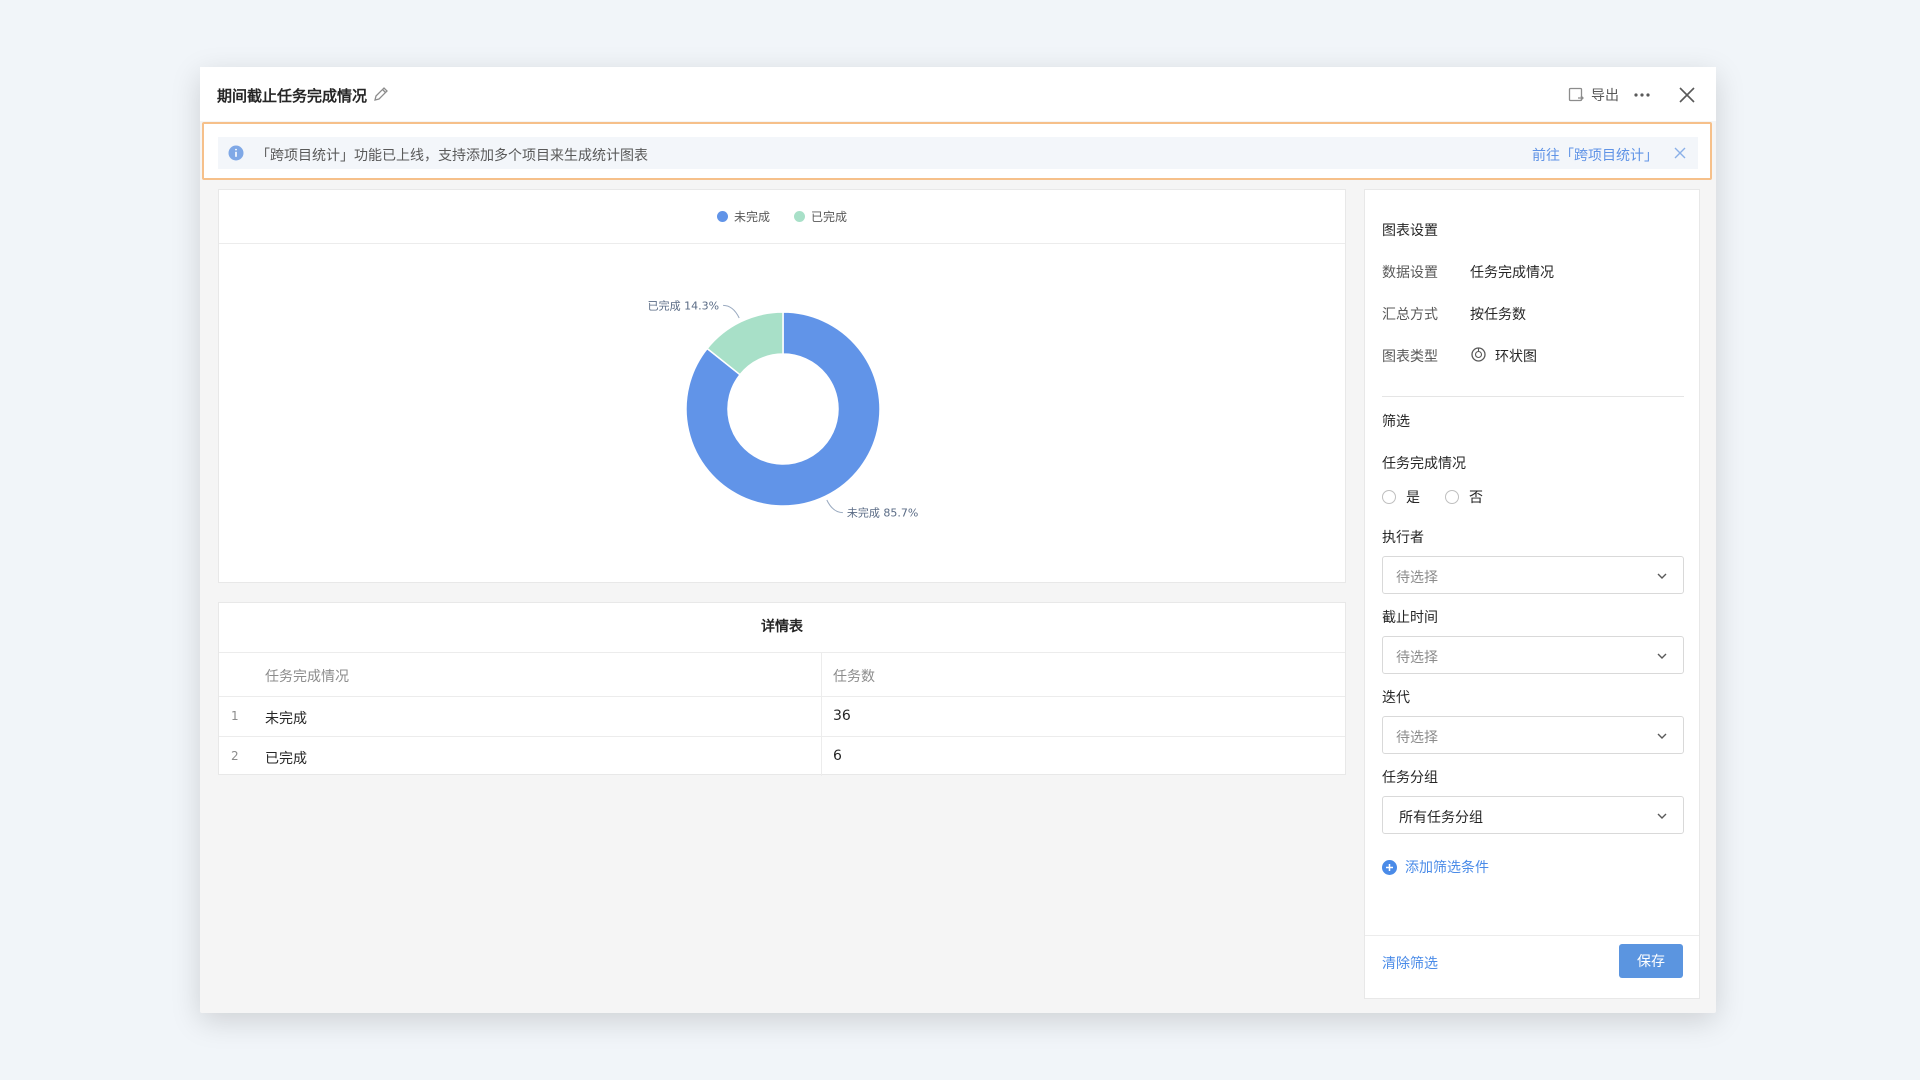 The image size is (1920, 1080). Describe the element at coordinates (782, 217) in the screenshot. I see `chart-legend: 未完成 已完成` at that location.